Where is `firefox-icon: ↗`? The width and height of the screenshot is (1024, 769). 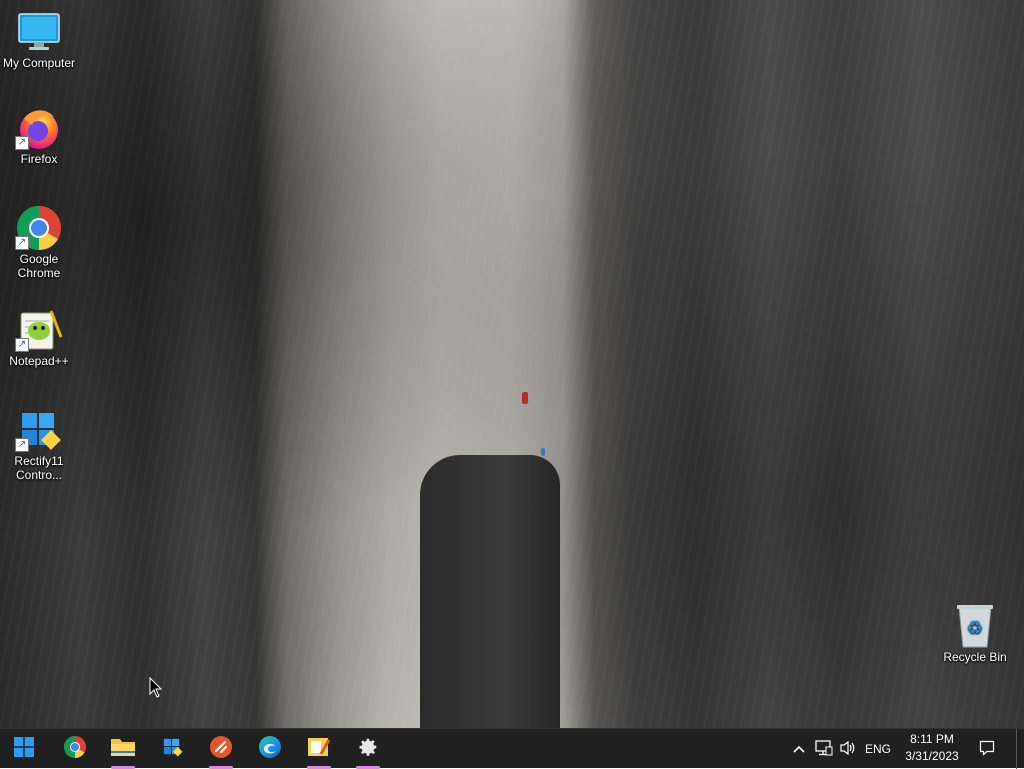
firefox-icon: ↗ is located at coordinates (39, 128).